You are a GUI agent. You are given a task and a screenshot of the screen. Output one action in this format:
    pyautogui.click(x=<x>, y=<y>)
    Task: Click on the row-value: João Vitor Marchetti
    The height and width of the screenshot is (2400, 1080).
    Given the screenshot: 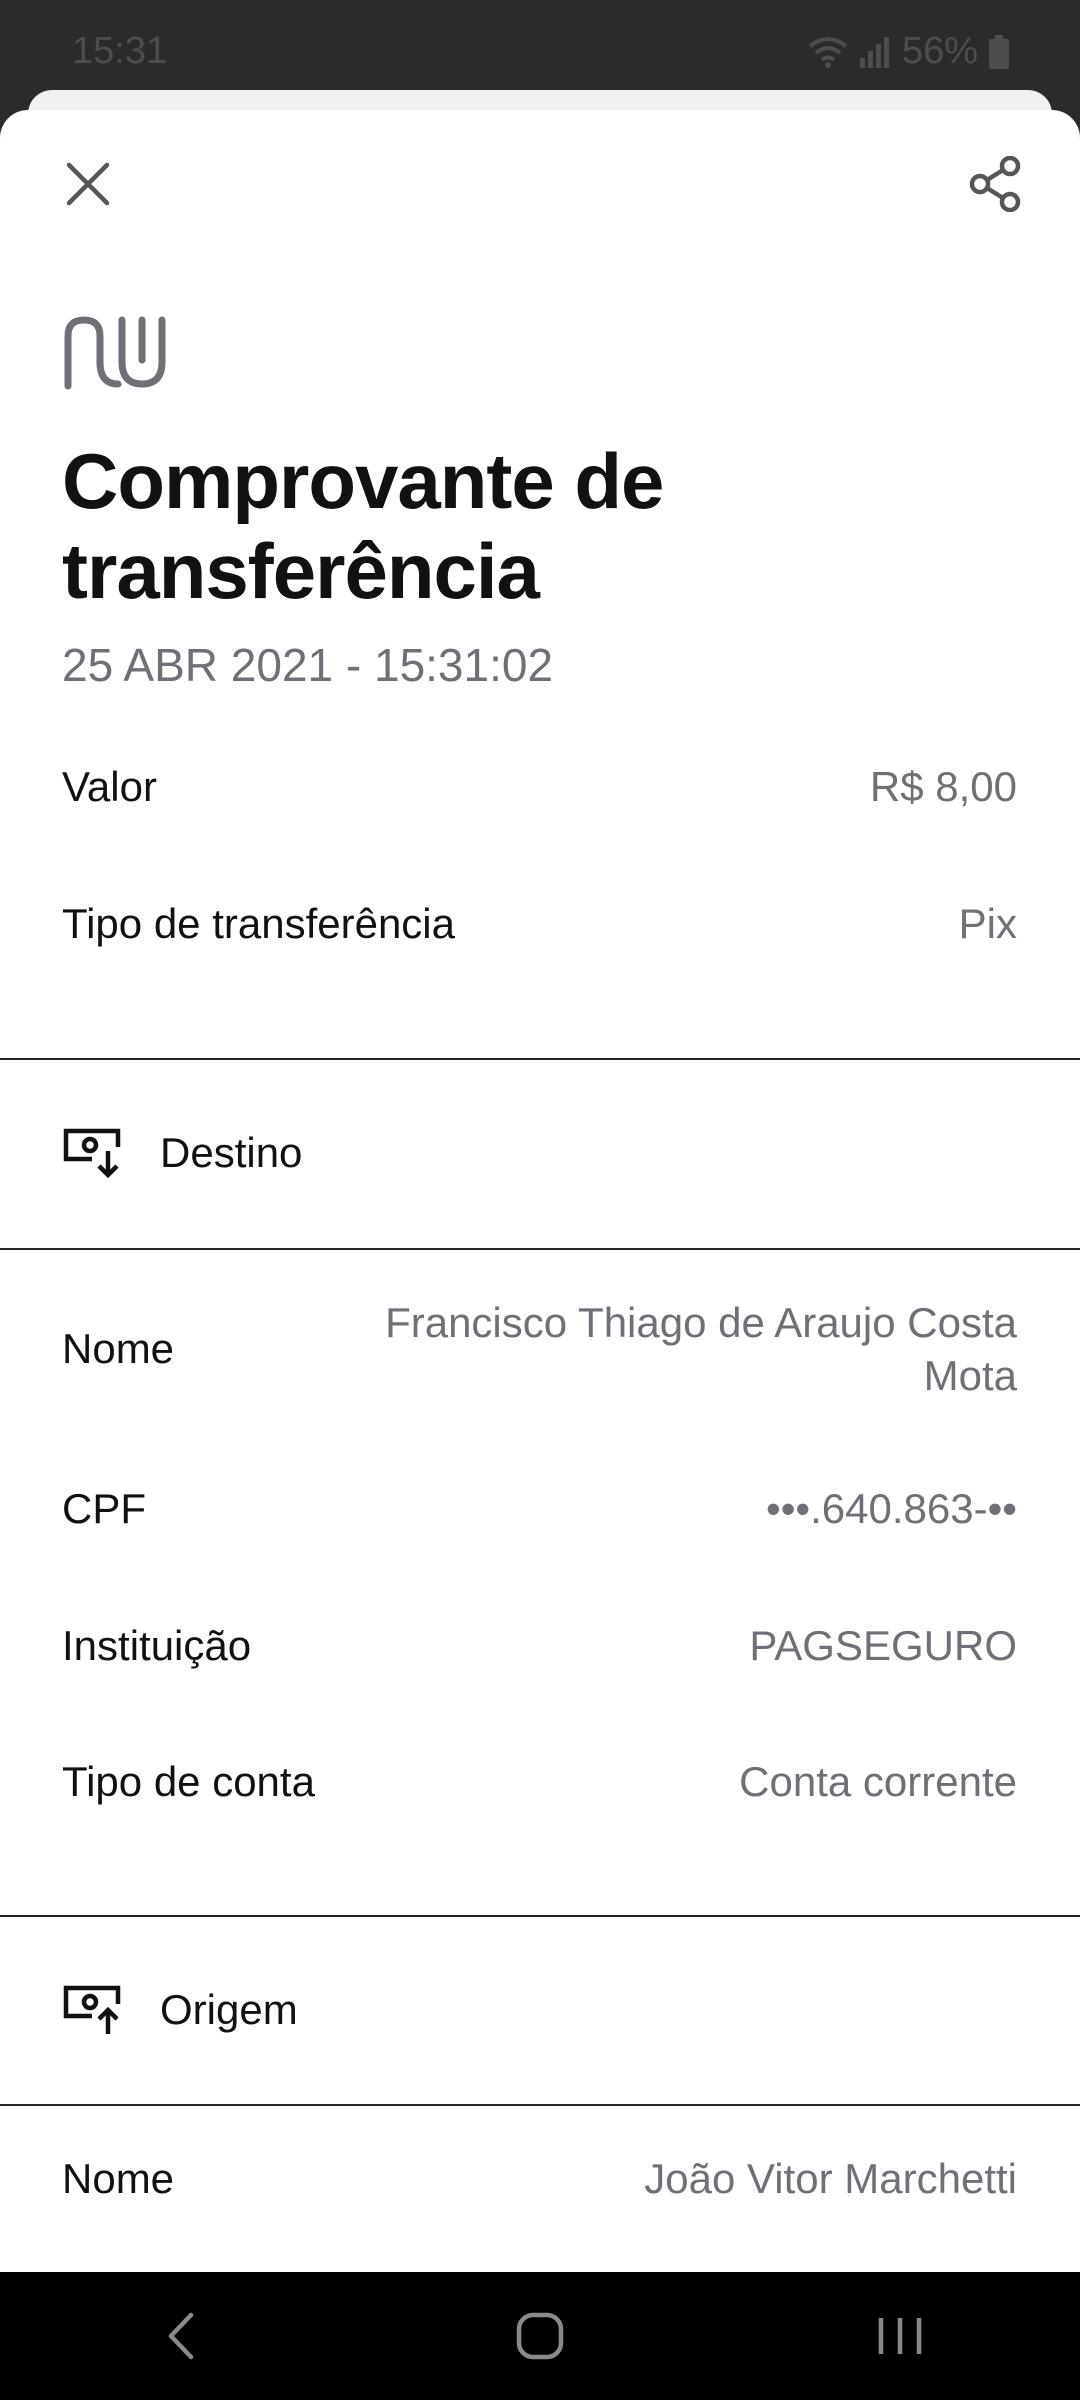 What is the action you would take?
    pyautogui.click(x=830, y=2178)
    